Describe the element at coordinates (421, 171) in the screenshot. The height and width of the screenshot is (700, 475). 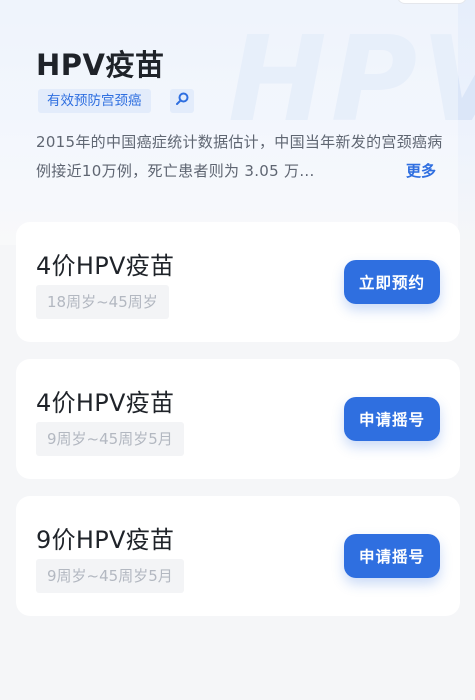
I see `more-link: 更多` at that location.